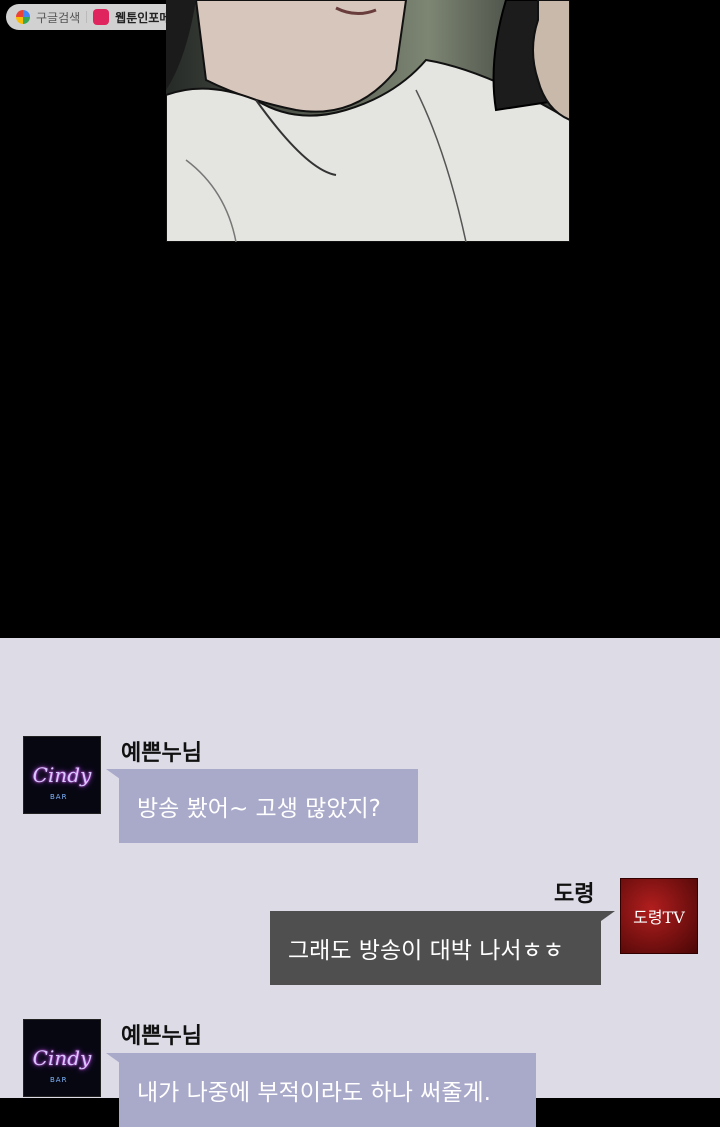  Describe the element at coordinates (435, 948) in the screenshot. I see `chat-bubble: 그래도 방송이 대박 나서ㅎㅎ` at that location.